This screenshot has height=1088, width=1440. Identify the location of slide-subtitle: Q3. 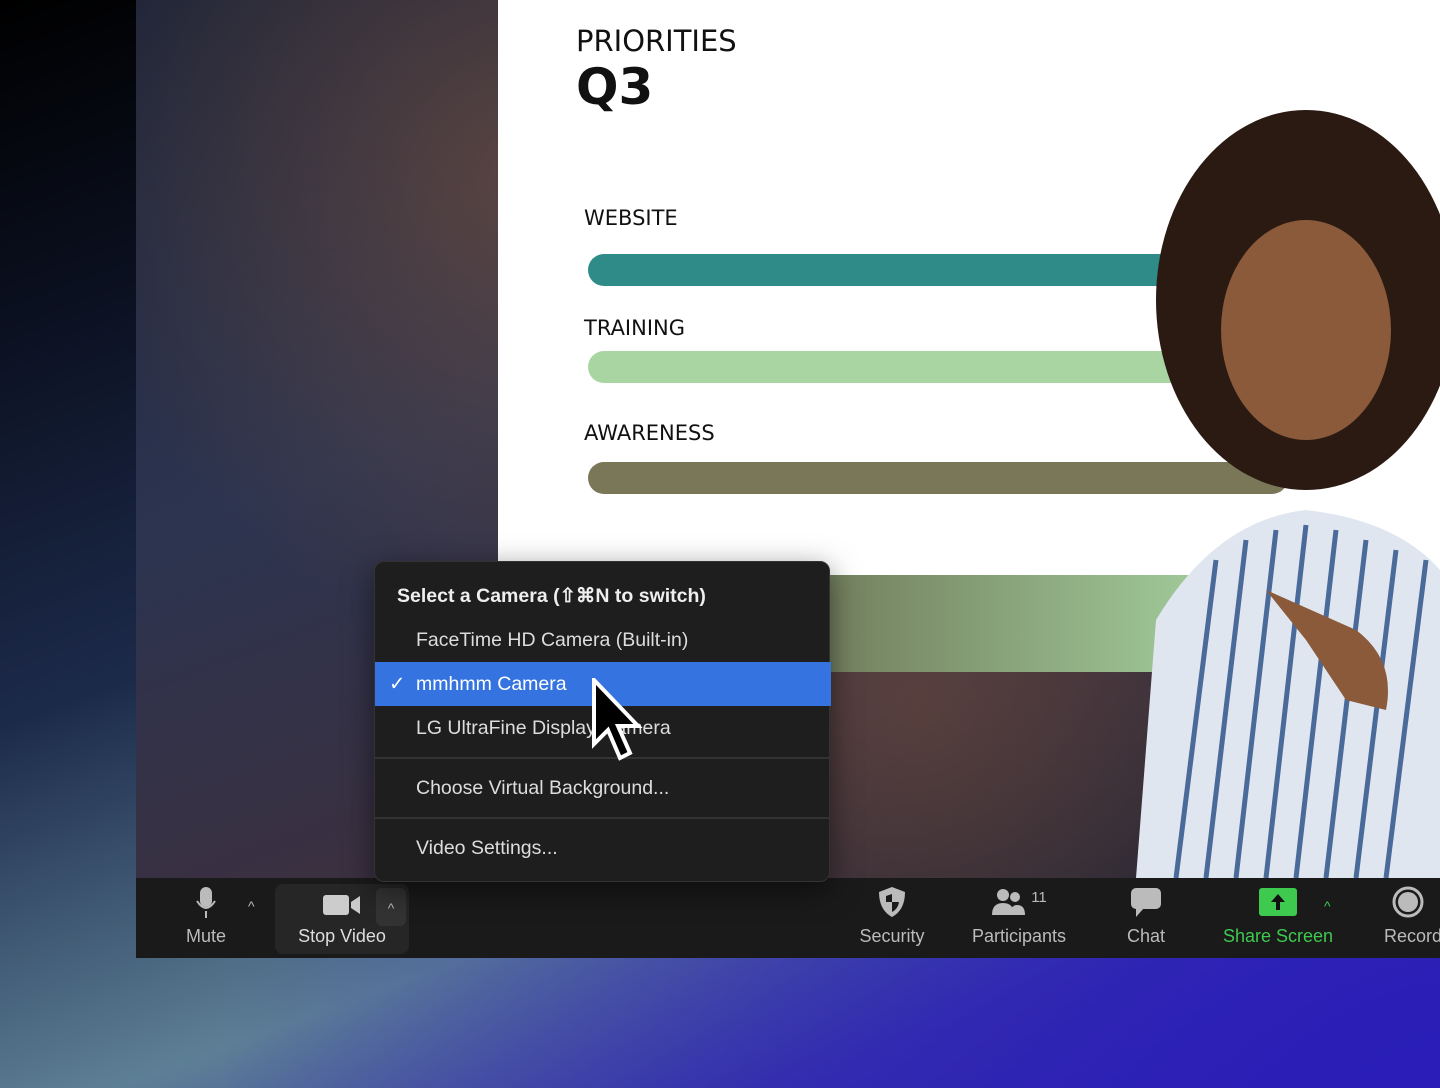
(615, 87).